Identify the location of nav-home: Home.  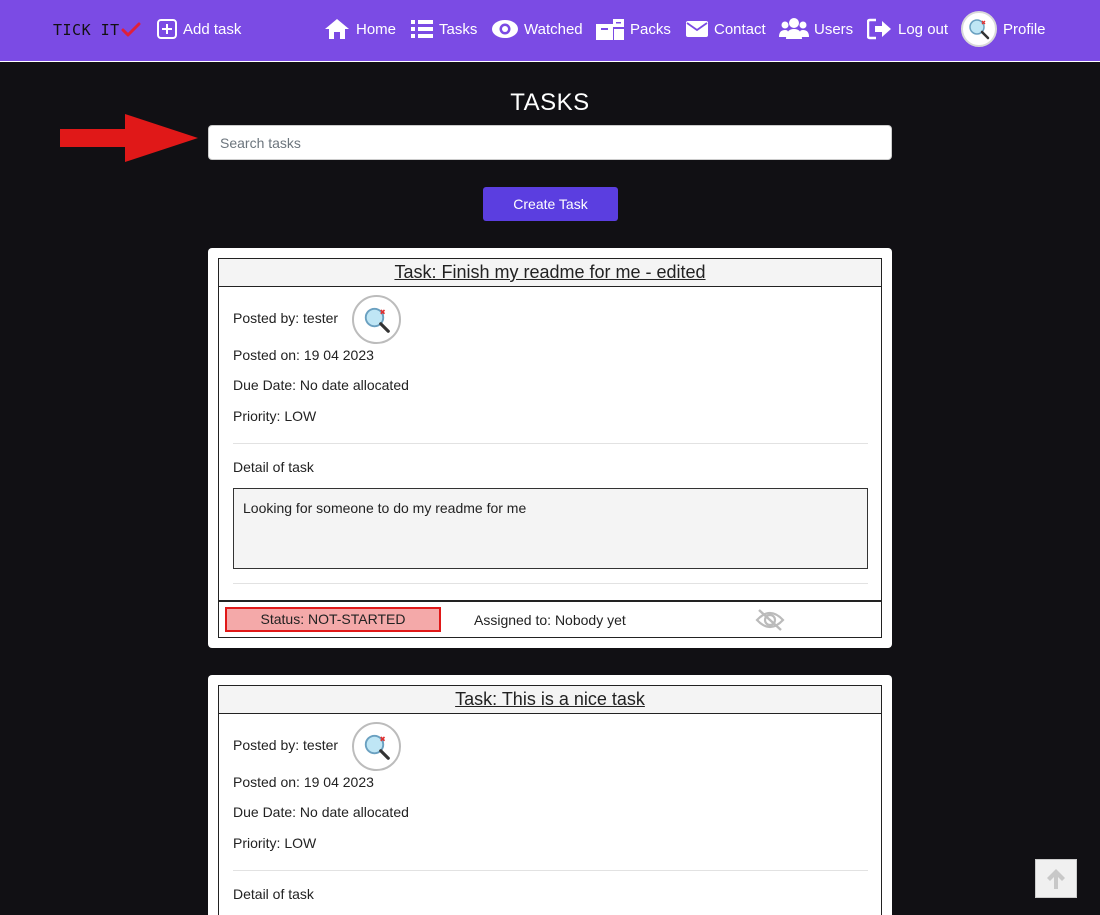
(359, 29).